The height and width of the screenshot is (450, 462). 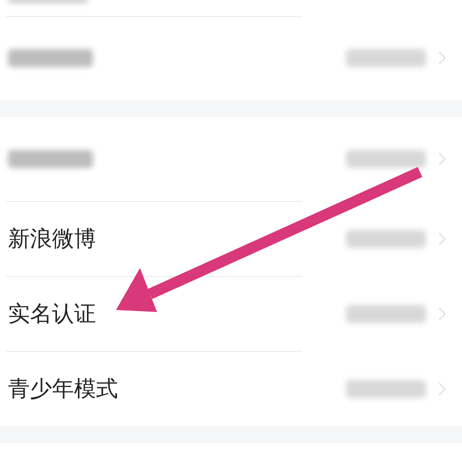 What do you see at coordinates (52, 313) in the screenshot?
I see `setting-label: 实名认证` at bounding box center [52, 313].